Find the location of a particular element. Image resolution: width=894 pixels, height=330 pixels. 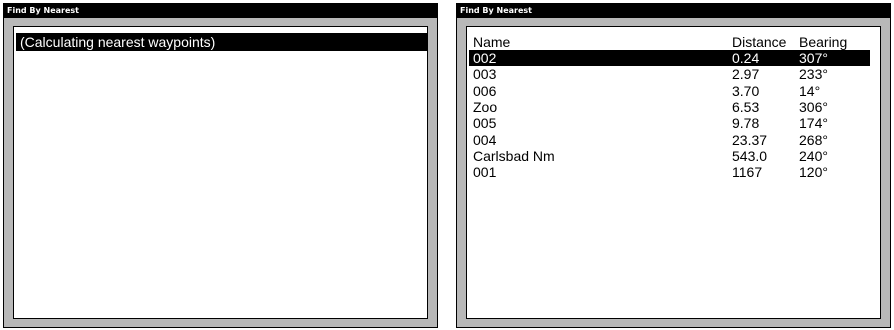

waypoint-distance-cell: 3.70 is located at coordinates (746, 90).